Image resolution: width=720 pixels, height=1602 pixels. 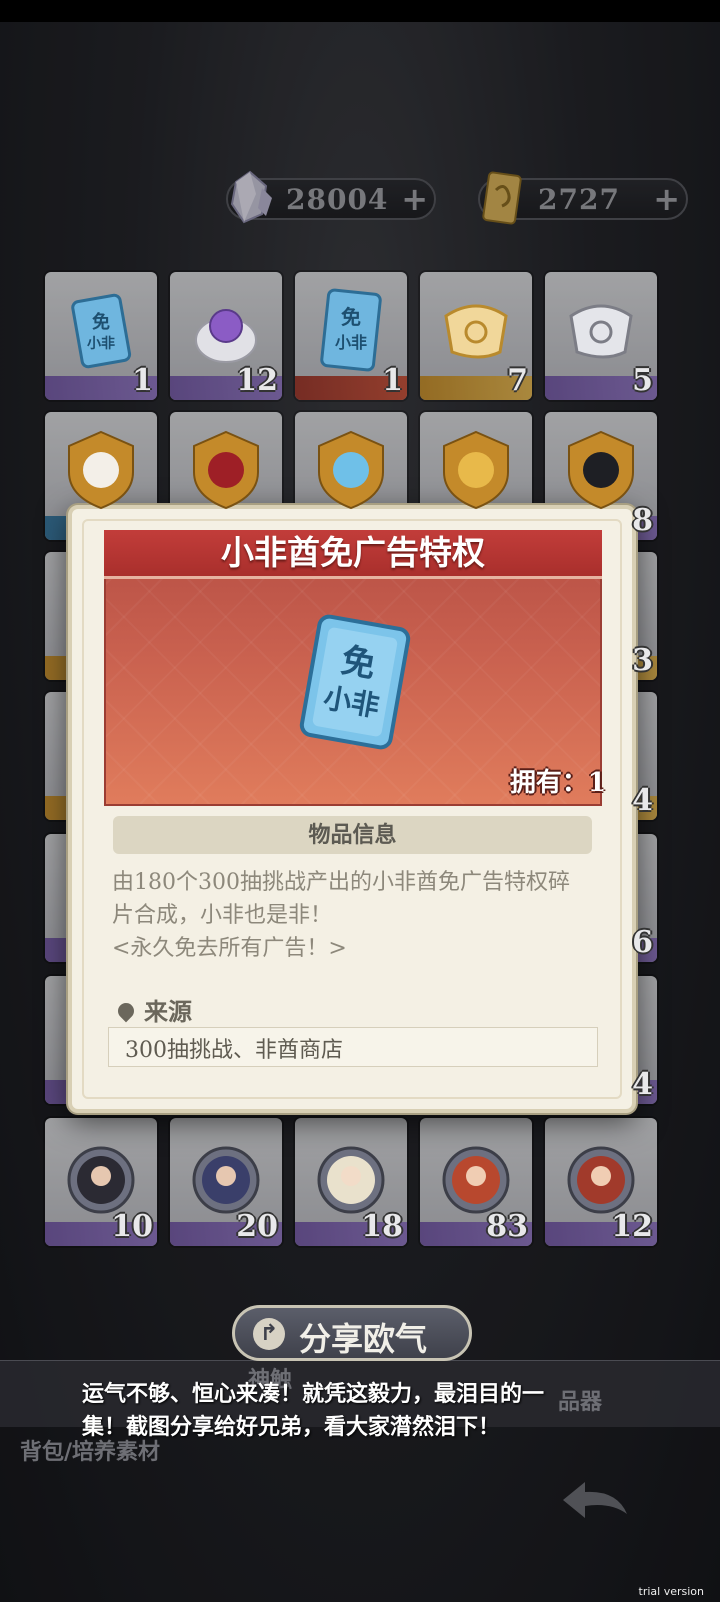 I want to click on source-label: 来源, so click(x=168, y=1011).